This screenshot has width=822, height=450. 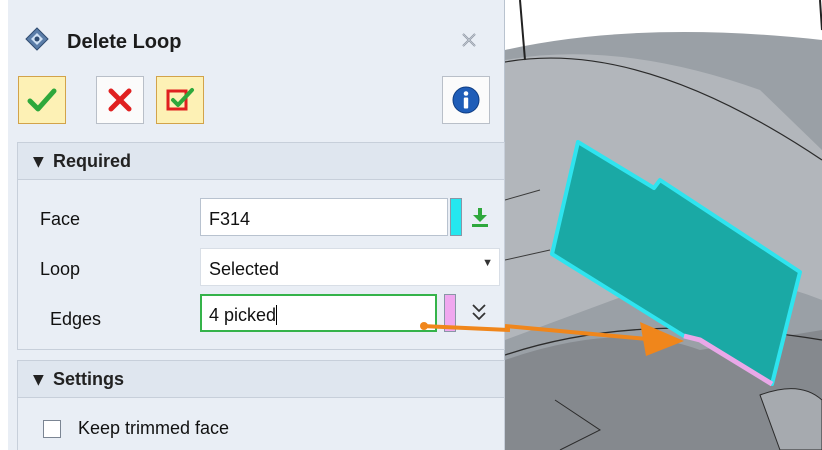 I want to click on keep-trimmed-checkbox, so click(x=52, y=429).